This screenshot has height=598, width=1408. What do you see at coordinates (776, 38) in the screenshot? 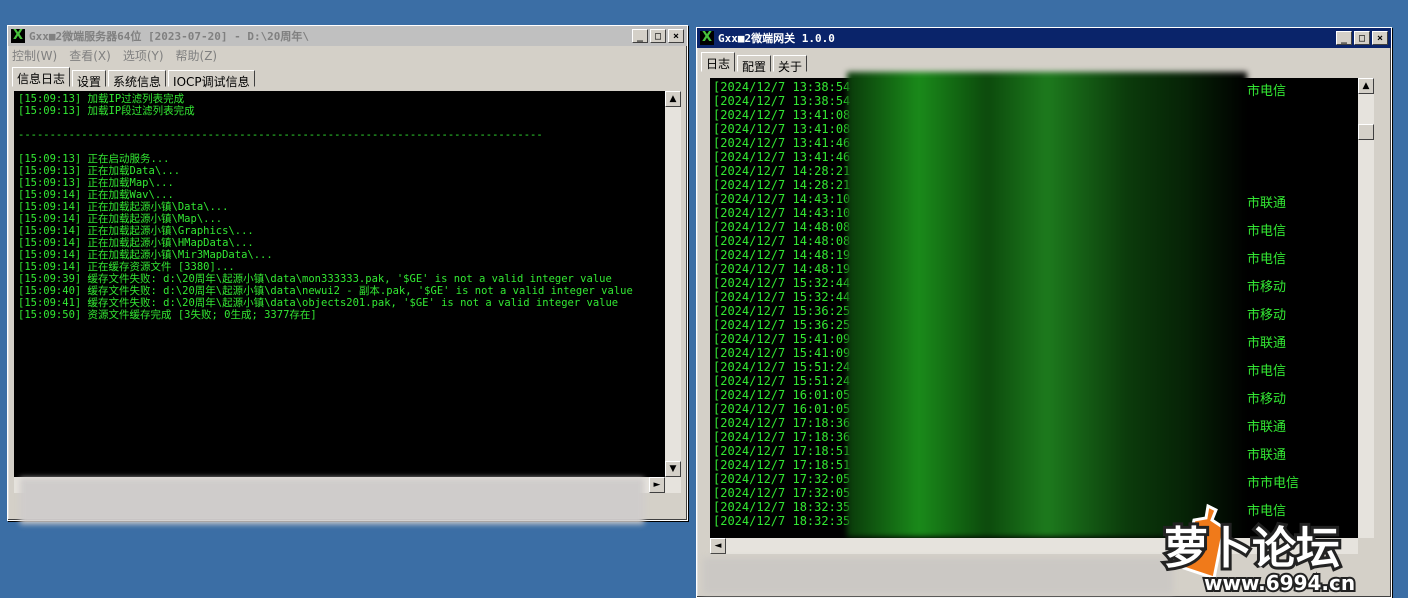
I see `gateway-window-title: Gxx■2微端网关 1.0.0` at bounding box center [776, 38].